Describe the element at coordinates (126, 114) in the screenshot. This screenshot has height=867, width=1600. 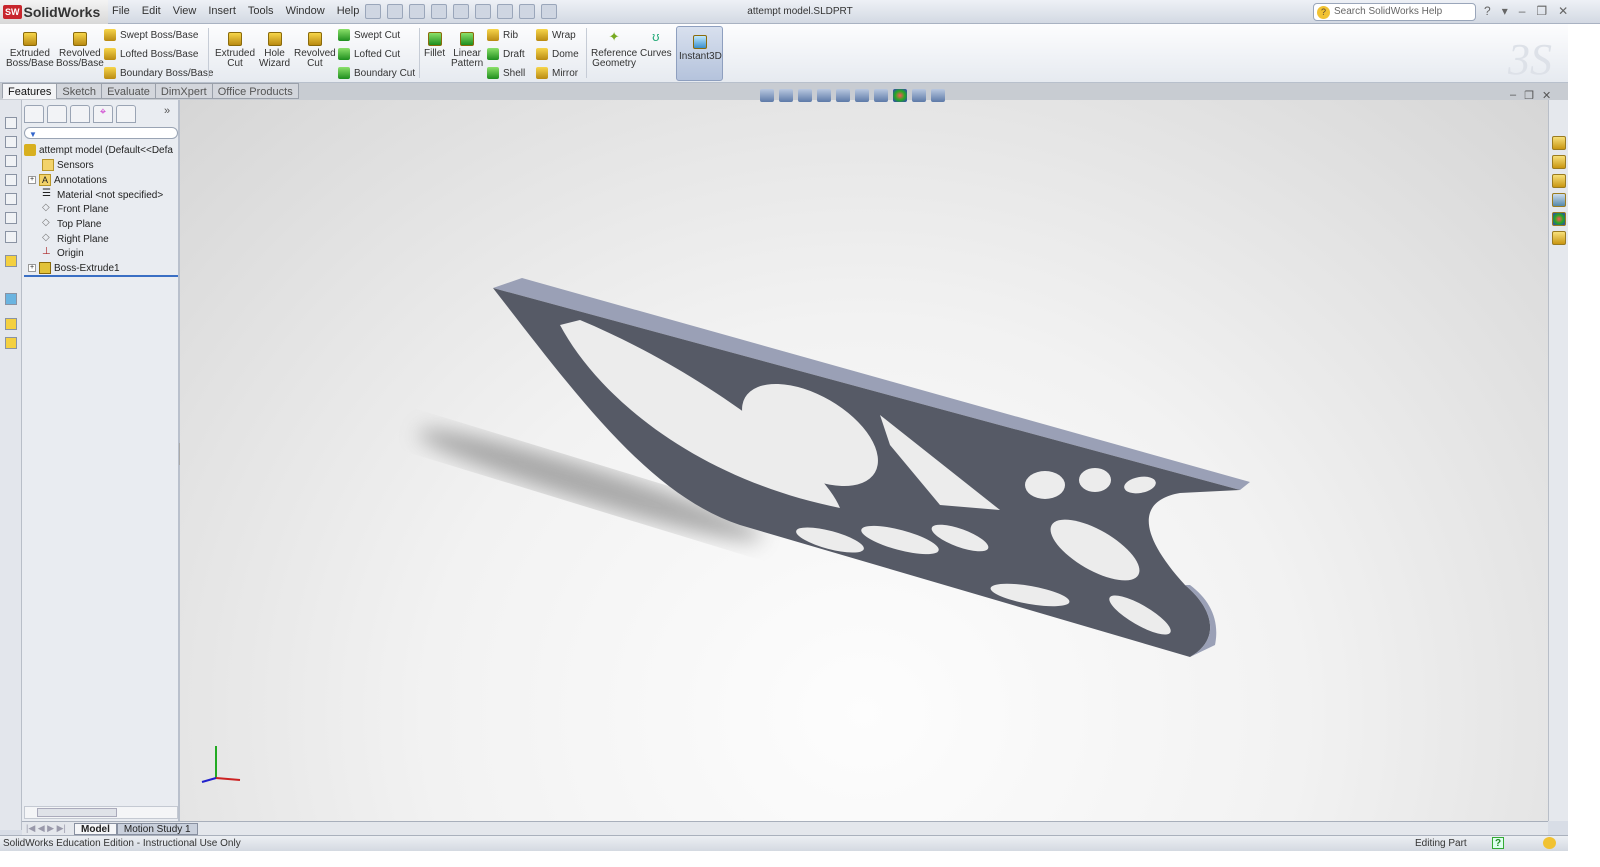
I see `display-manager-tab-icon` at that location.